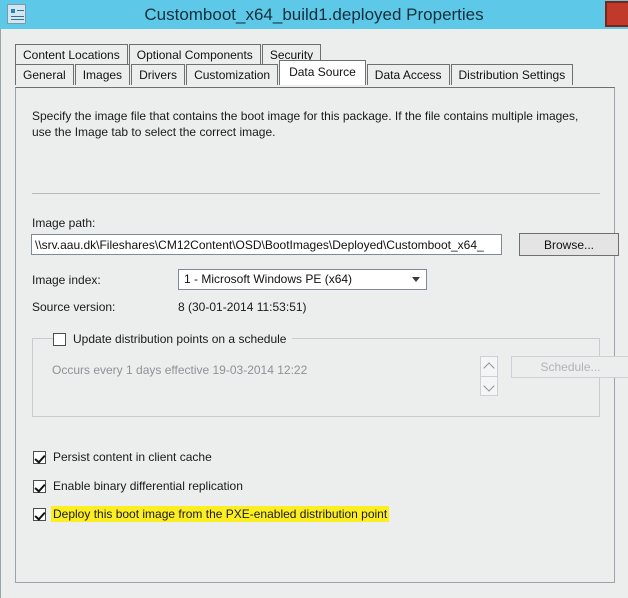  I want to click on image-index-label: Image index:, so click(66, 280).